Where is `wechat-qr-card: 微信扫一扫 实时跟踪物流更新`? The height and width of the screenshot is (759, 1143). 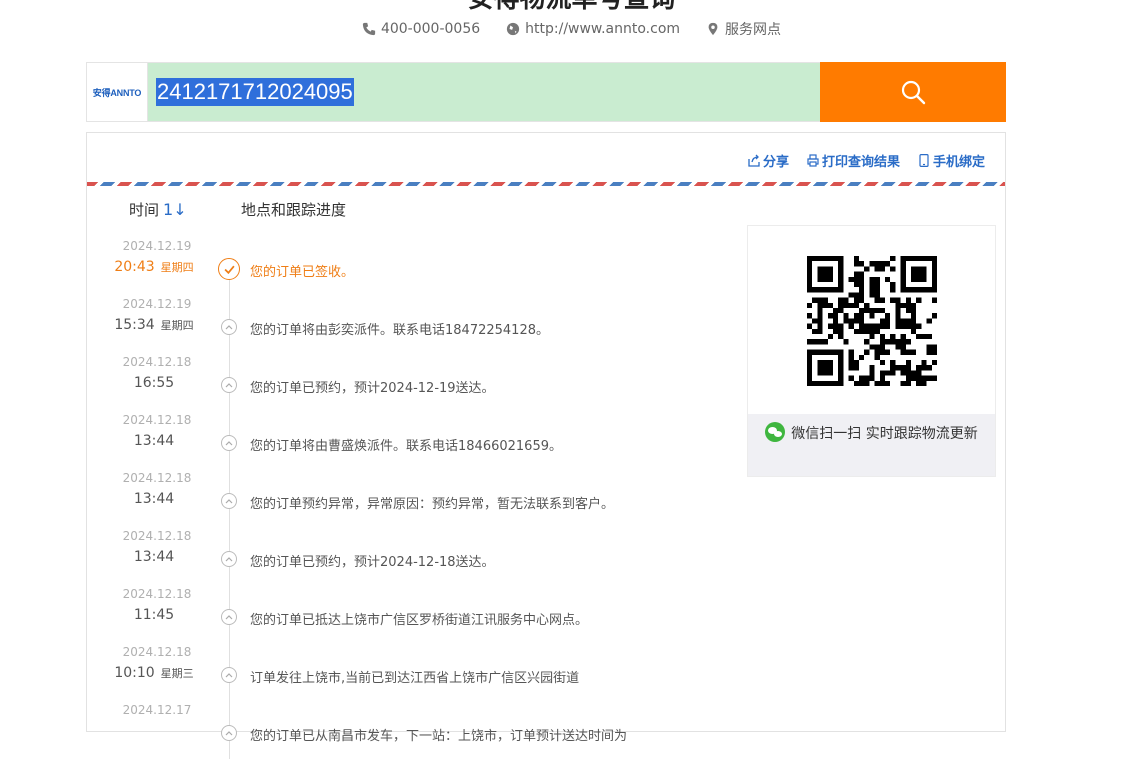 wechat-qr-card: 微信扫一扫 实时跟踪物流更新 is located at coordinates (871, 351).